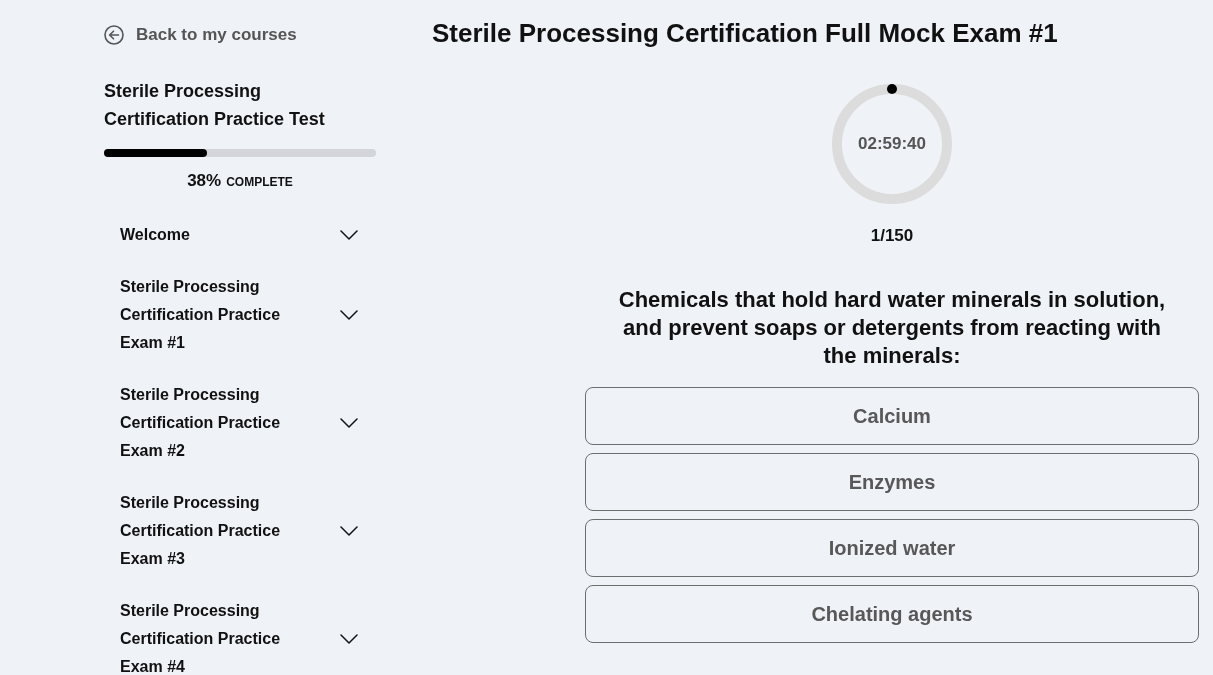  What do you see at coordinates (745, 33) in the screenshot?
I see `exam-title: Sterile Processing Certification Full Mock Exam #1` at bounding box center [745, 33].